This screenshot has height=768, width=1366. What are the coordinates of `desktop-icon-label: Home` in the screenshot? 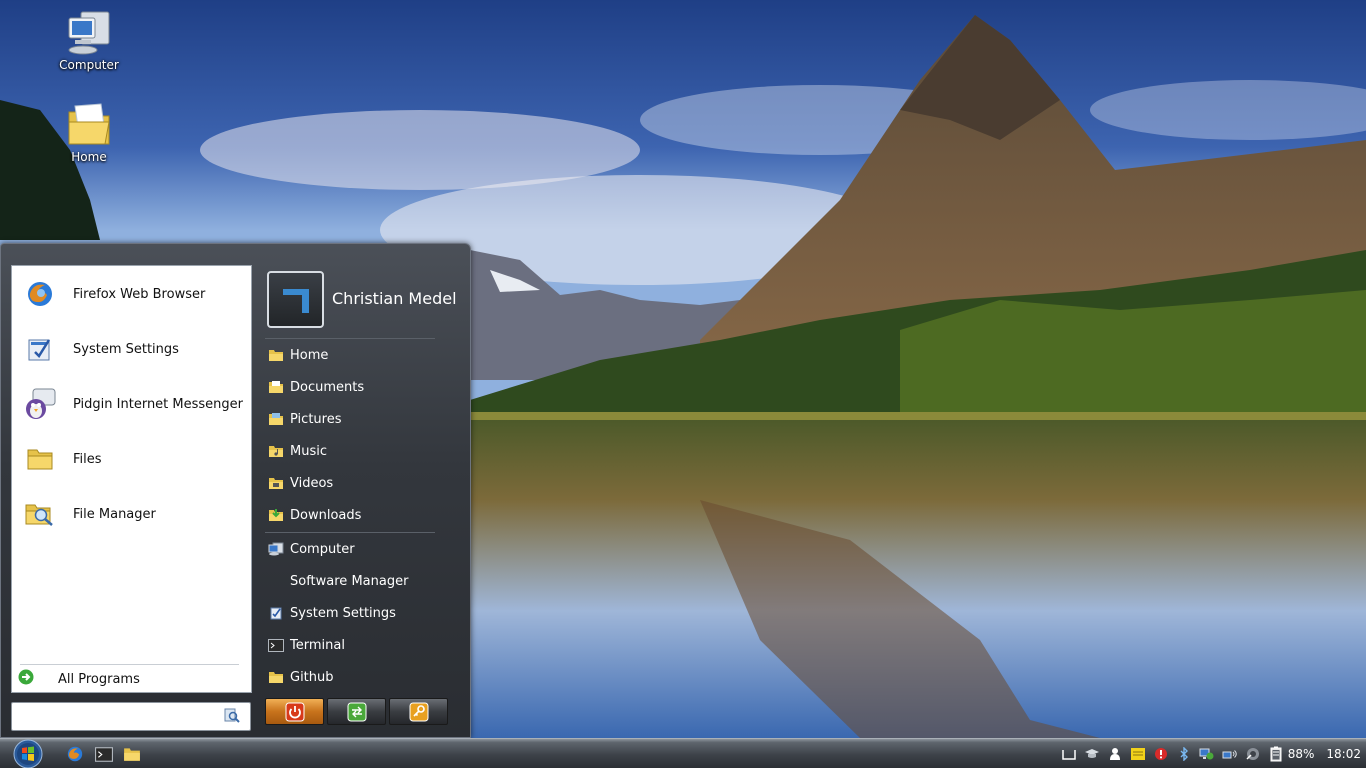 It's located at (89, 157).